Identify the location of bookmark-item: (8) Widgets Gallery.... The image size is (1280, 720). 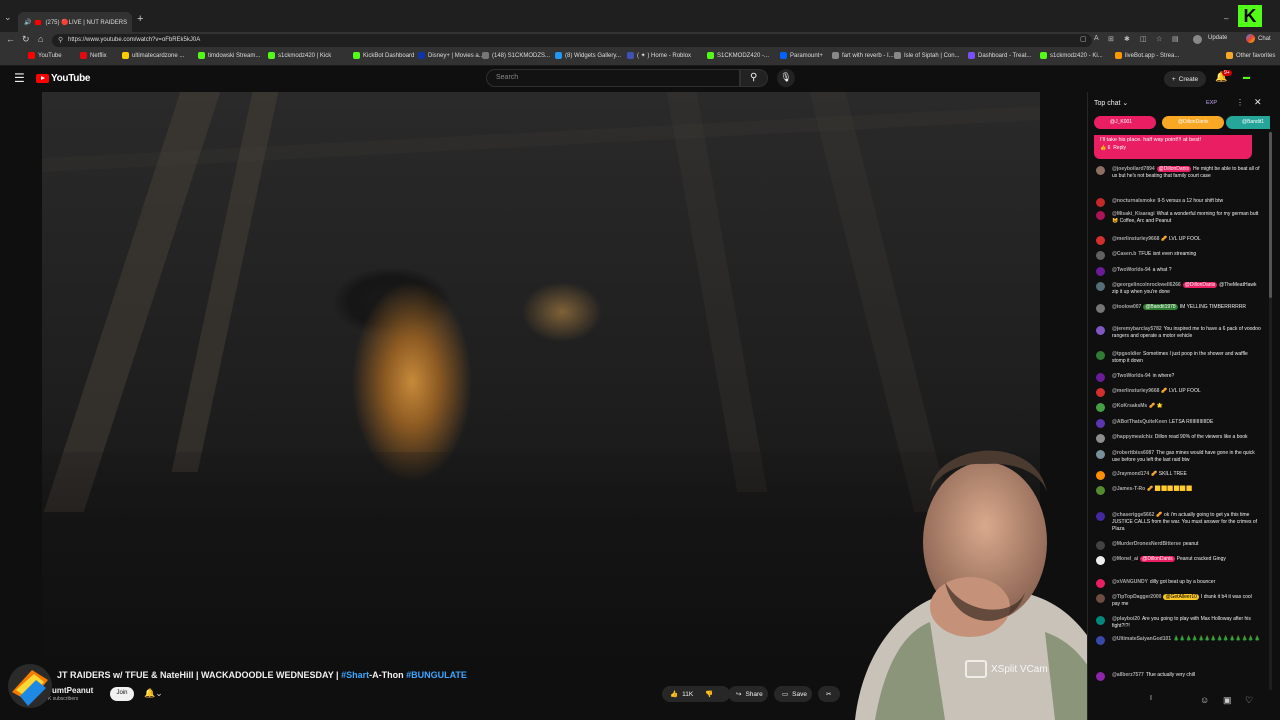
(588, 55).